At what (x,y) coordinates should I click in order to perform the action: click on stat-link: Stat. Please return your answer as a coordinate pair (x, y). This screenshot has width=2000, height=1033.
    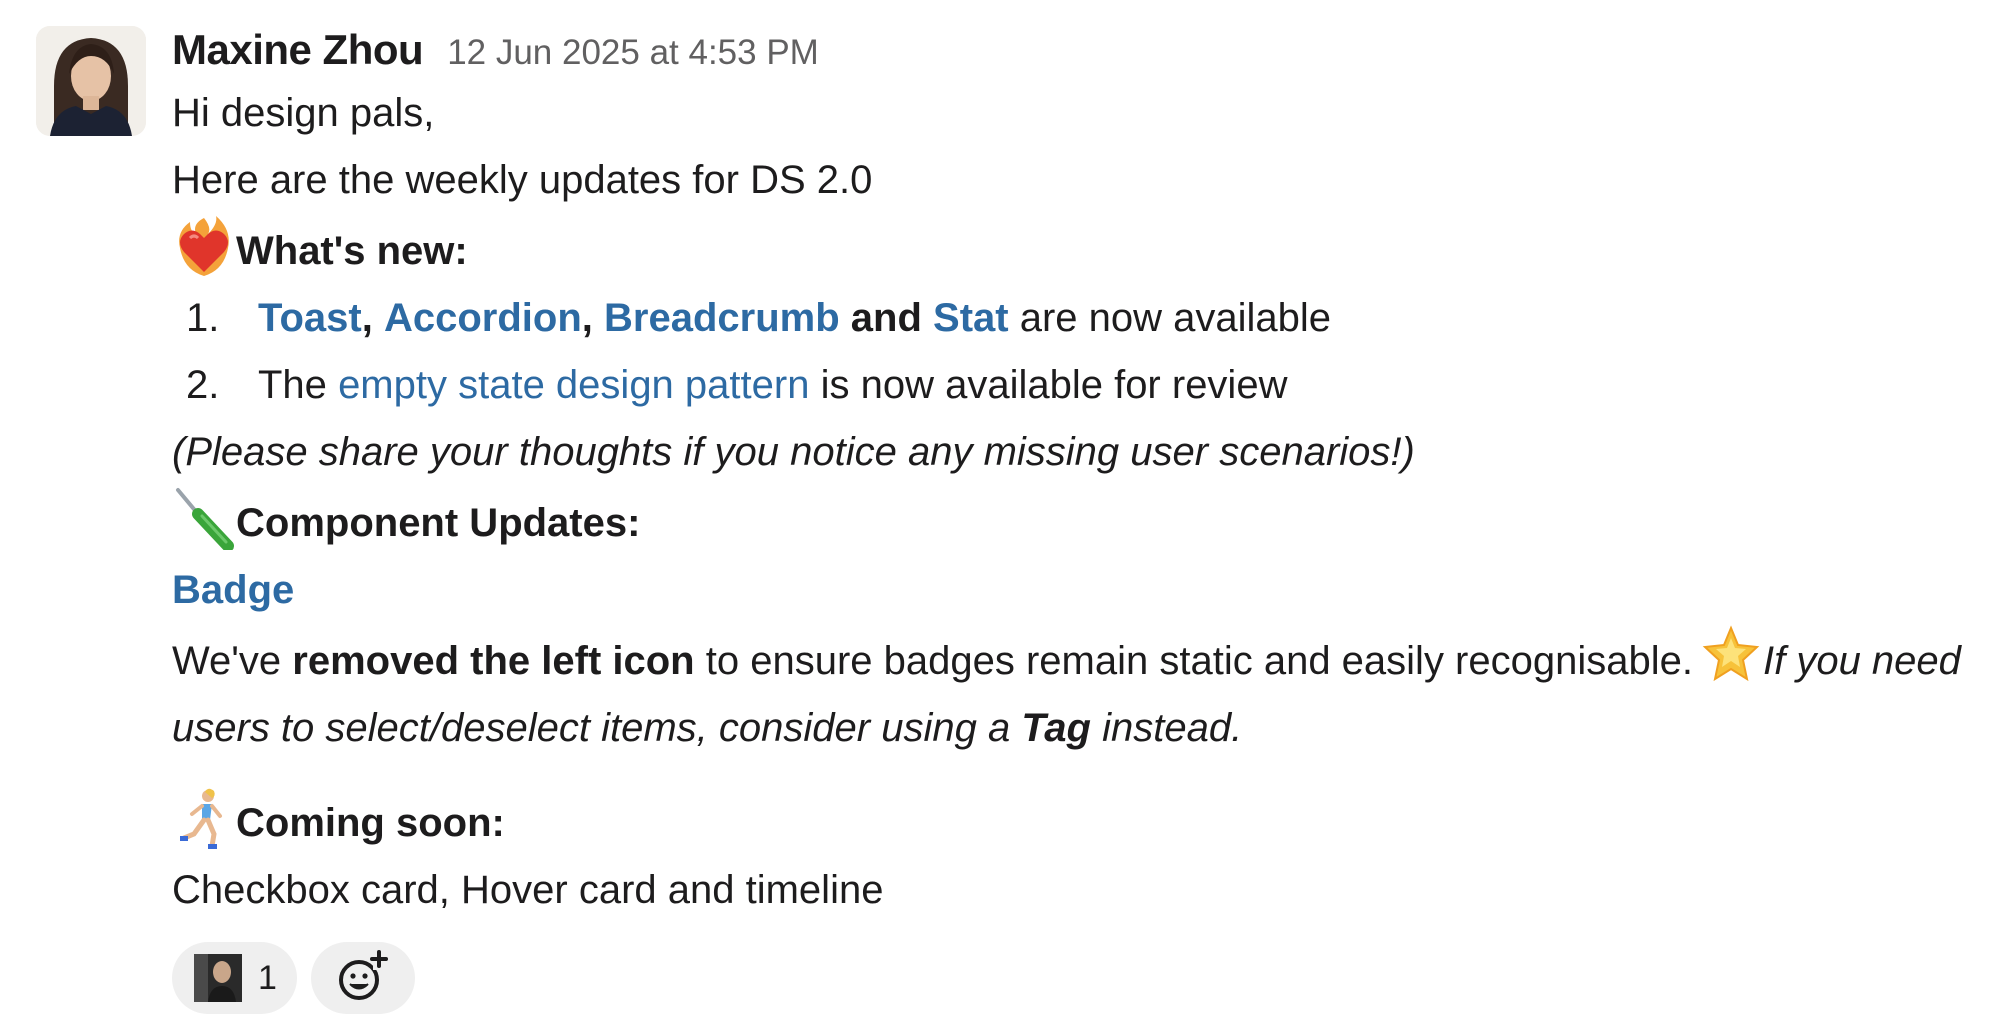
    Looking at the image, I should click on (971, 318).